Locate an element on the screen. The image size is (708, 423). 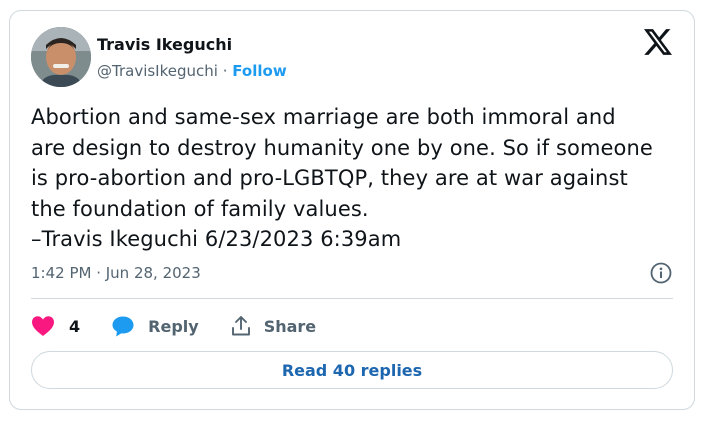
divider is located at coordinates (352, 298).